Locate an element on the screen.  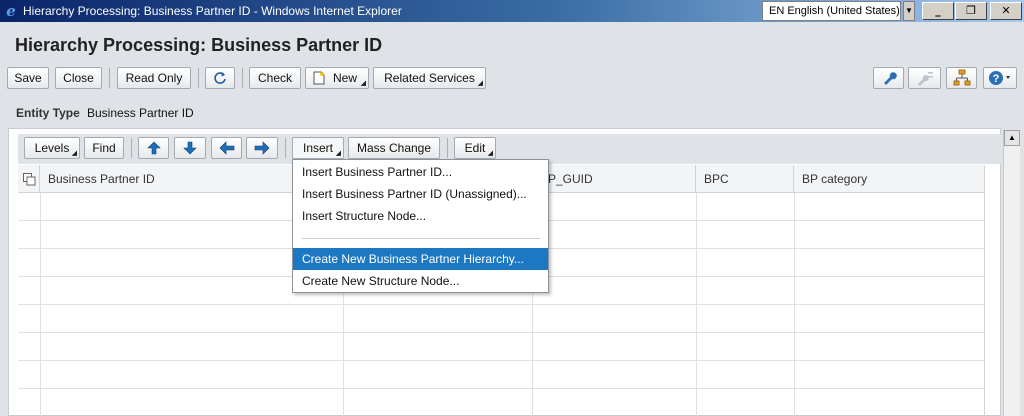
move-right-button is located at coordinates (262, 148).